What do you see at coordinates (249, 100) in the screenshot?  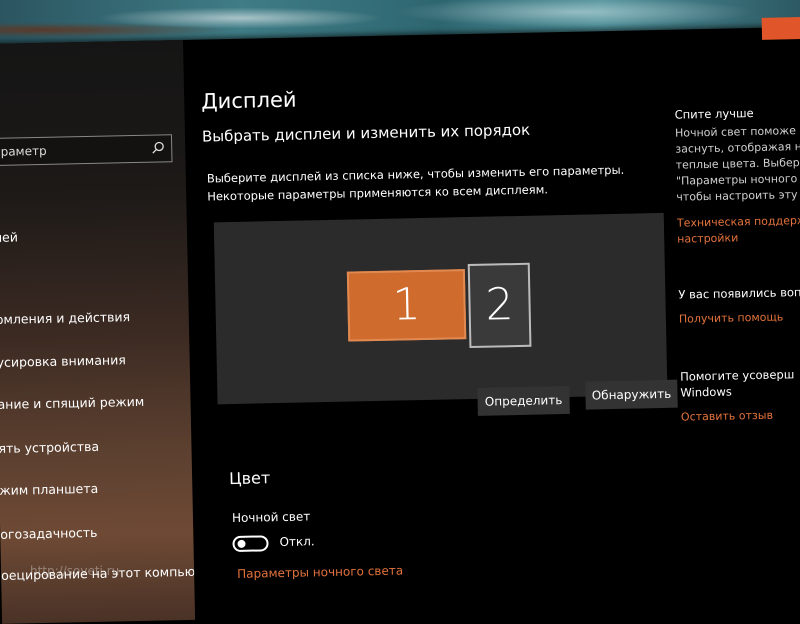 I see `page-title: Дисплей` at bounding box center [249, 100].